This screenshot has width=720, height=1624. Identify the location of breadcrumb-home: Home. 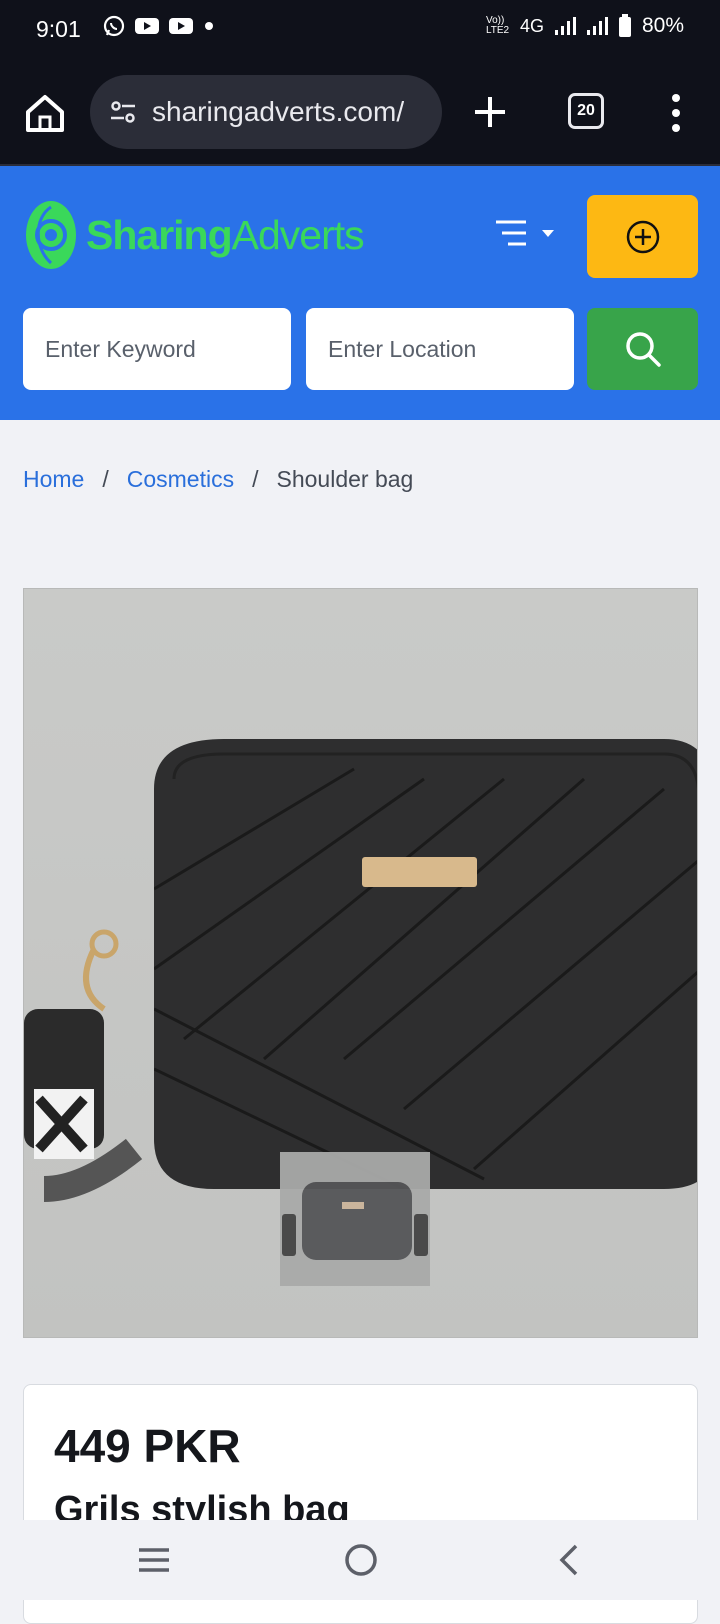
(53, 479).